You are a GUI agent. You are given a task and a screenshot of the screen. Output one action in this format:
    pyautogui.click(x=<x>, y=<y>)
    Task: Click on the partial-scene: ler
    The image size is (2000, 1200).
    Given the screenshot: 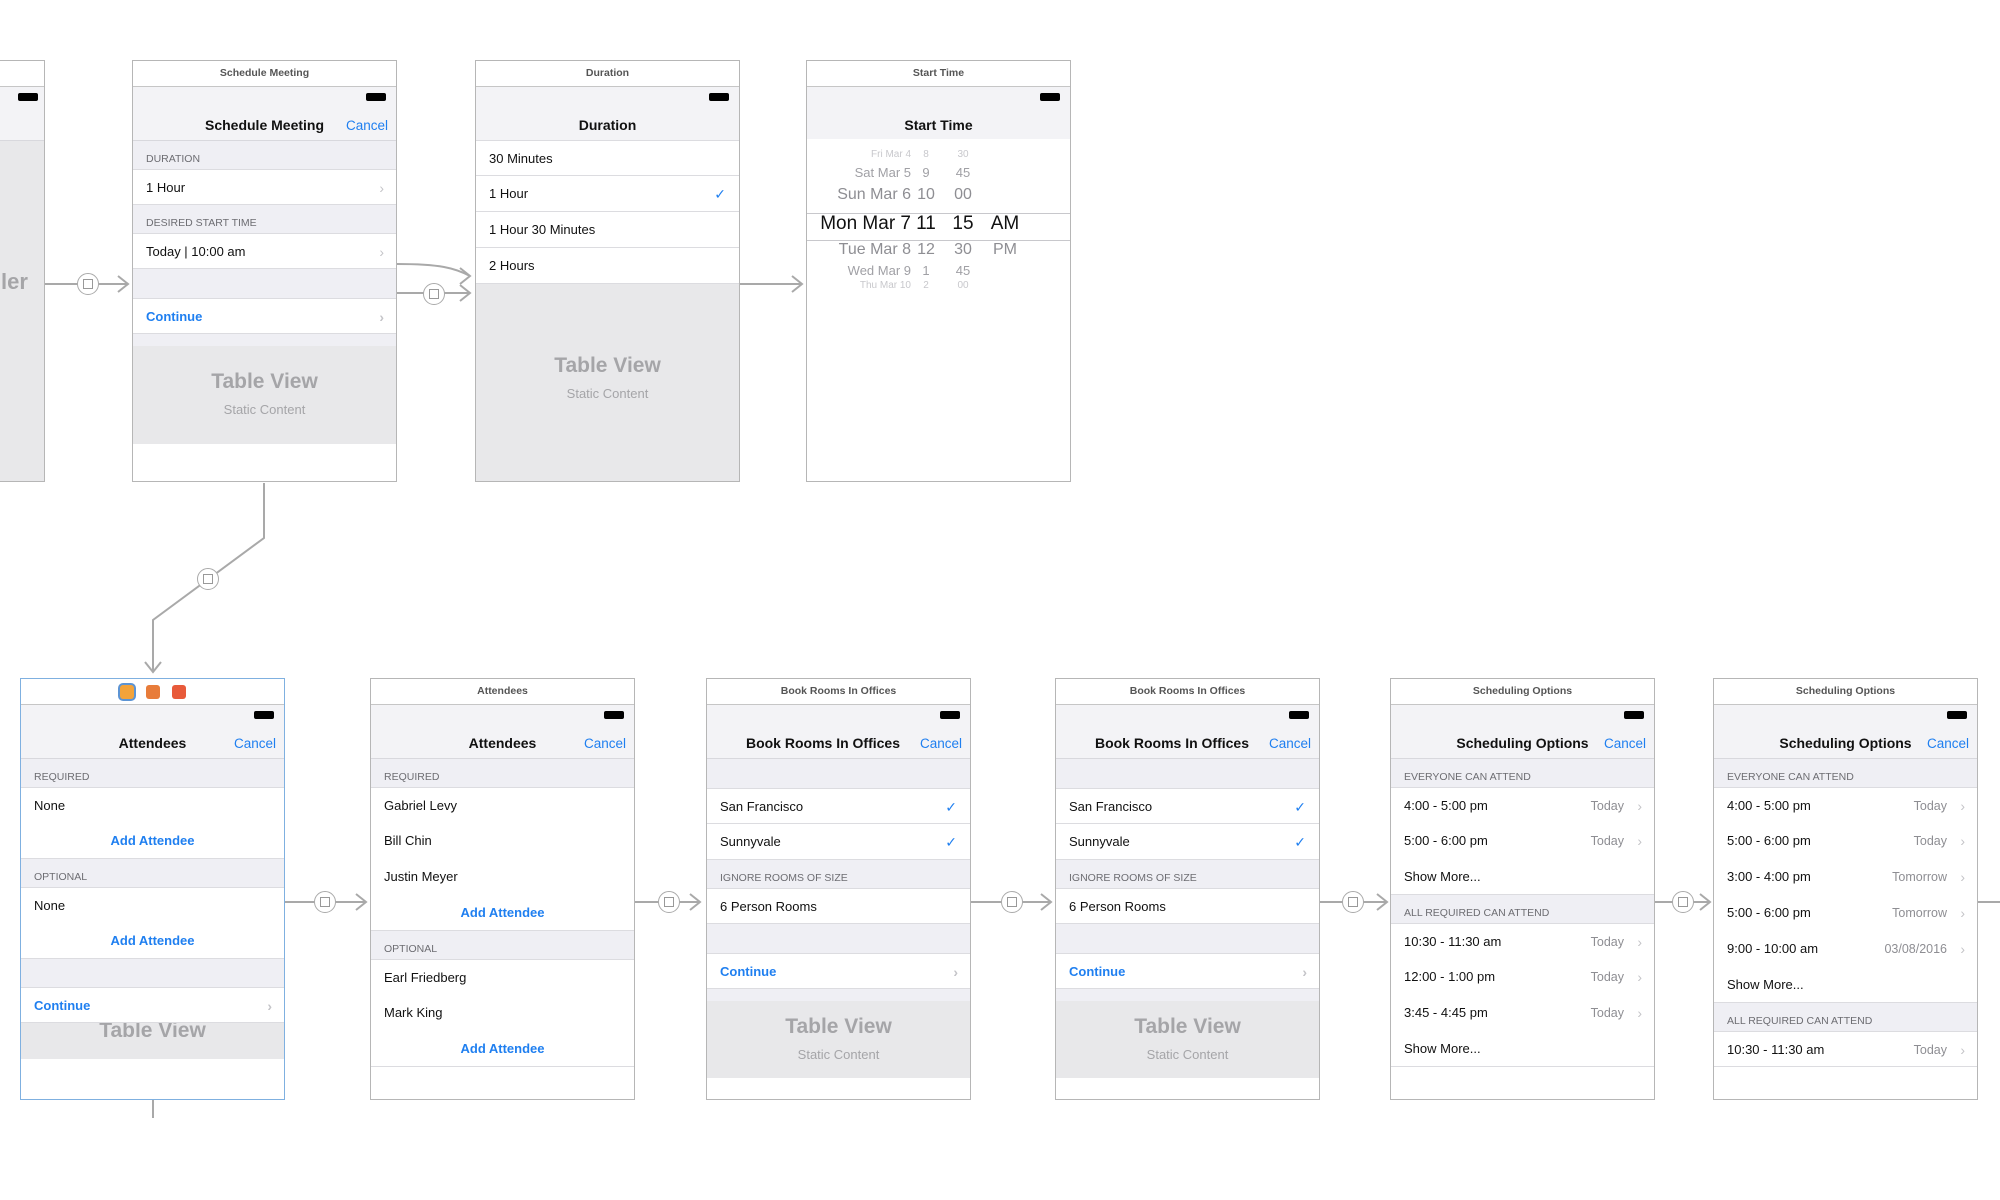 What is the action you would take?
    pyautogui.click(x=22, y=271)
    